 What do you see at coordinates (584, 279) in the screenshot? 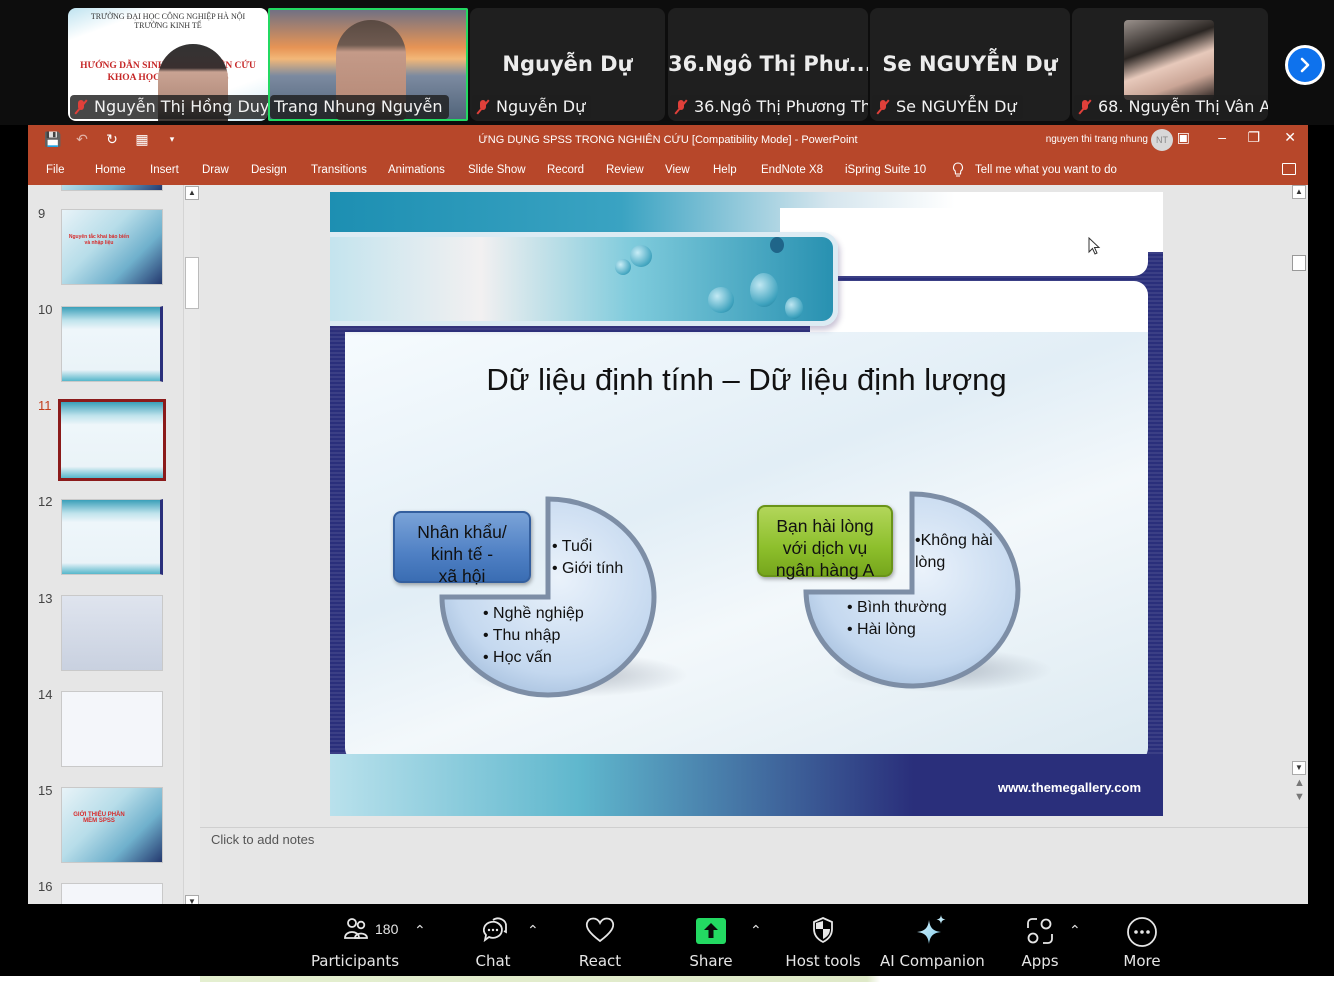
I see `molecule-banner` at bounding box center [584, 279].